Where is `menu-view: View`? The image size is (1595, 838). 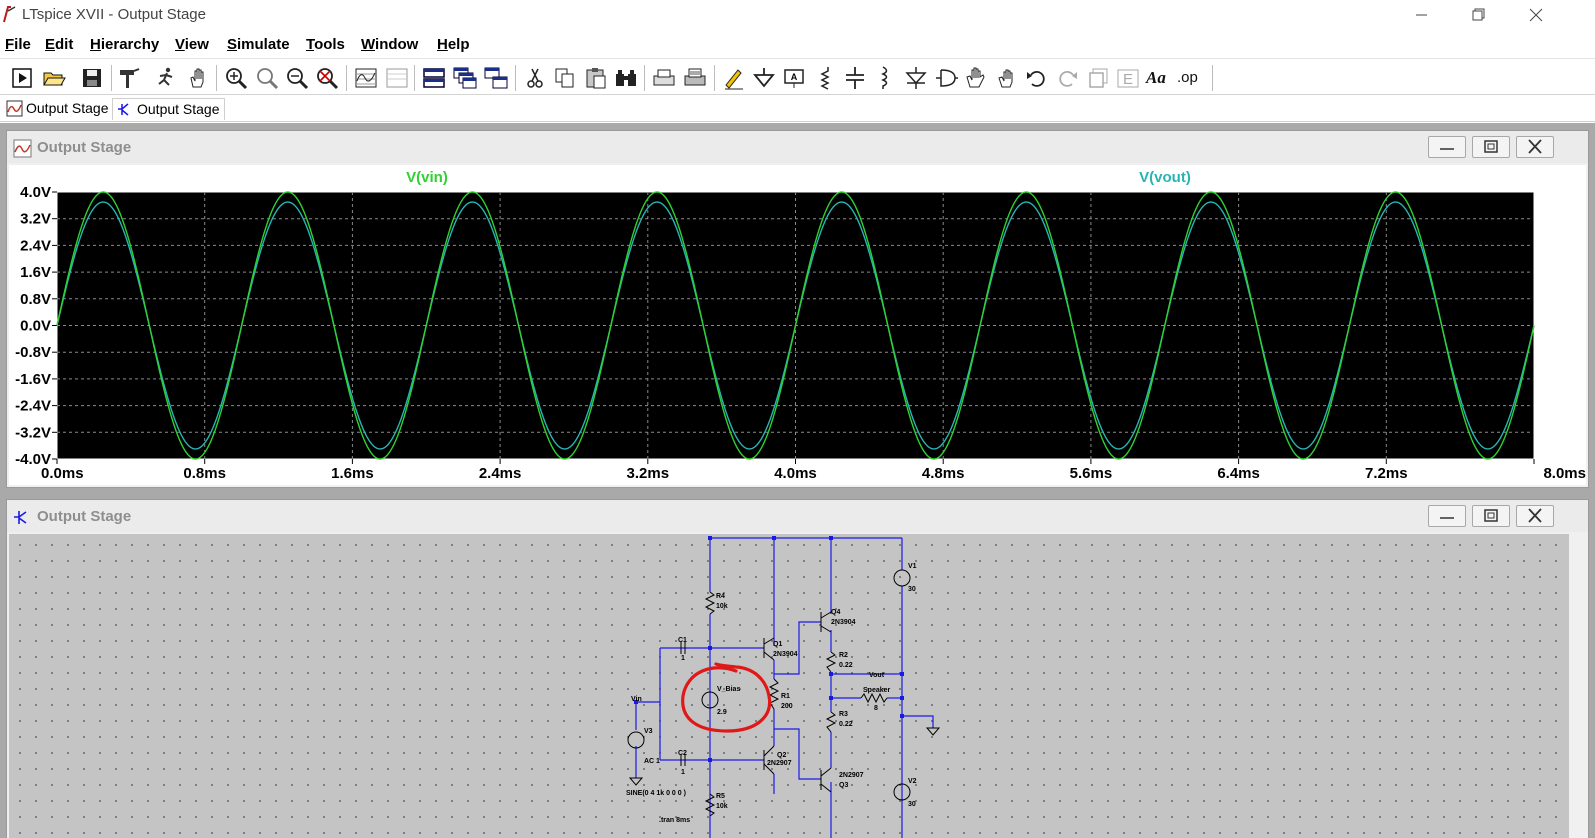
menu-view: View is located at coordinates (192, 44).